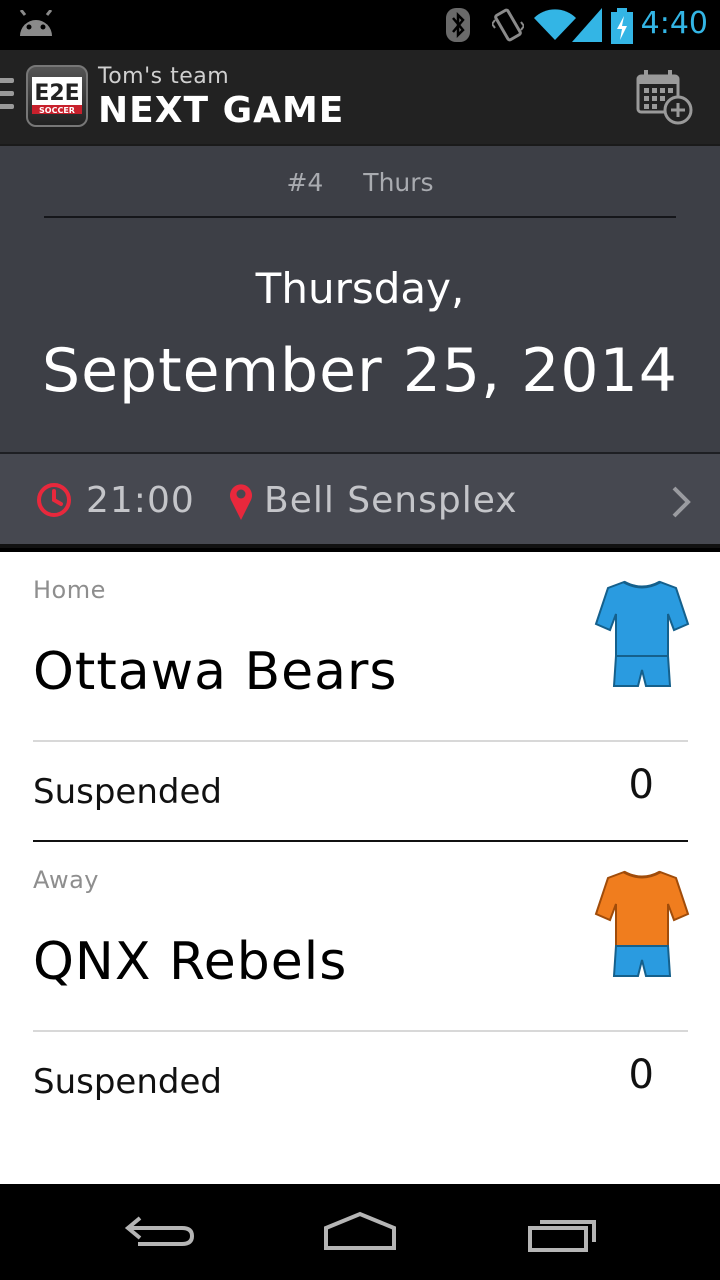 Image resolution: width=720 pixels, height=1280 pixels. Describe the element at coordinates (305, 182) in the screenshot. I see `game-number: #4` at that location.